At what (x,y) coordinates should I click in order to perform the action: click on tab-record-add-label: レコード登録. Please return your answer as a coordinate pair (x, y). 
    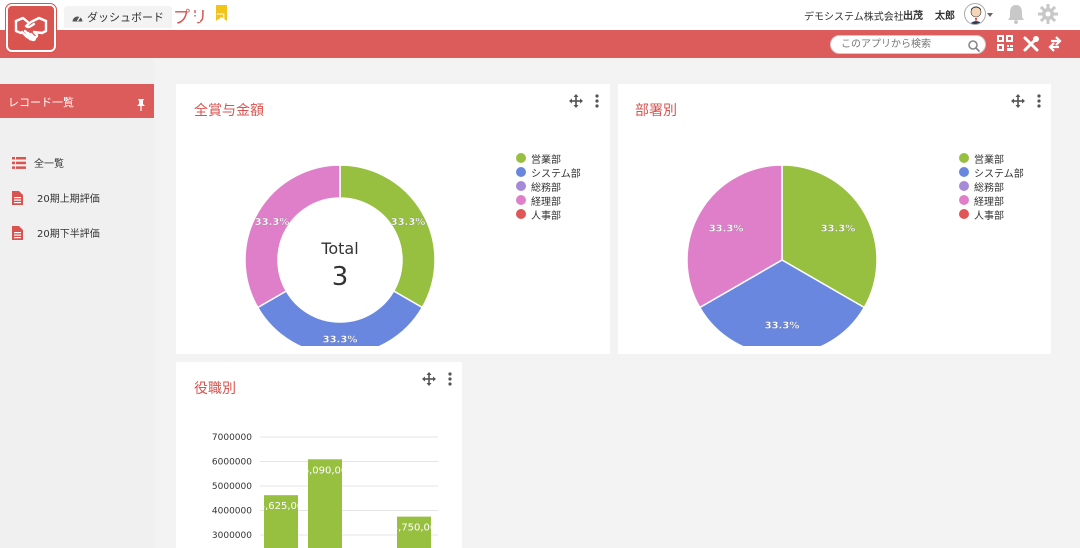
    Looking at the image, I should click on (341, 17).